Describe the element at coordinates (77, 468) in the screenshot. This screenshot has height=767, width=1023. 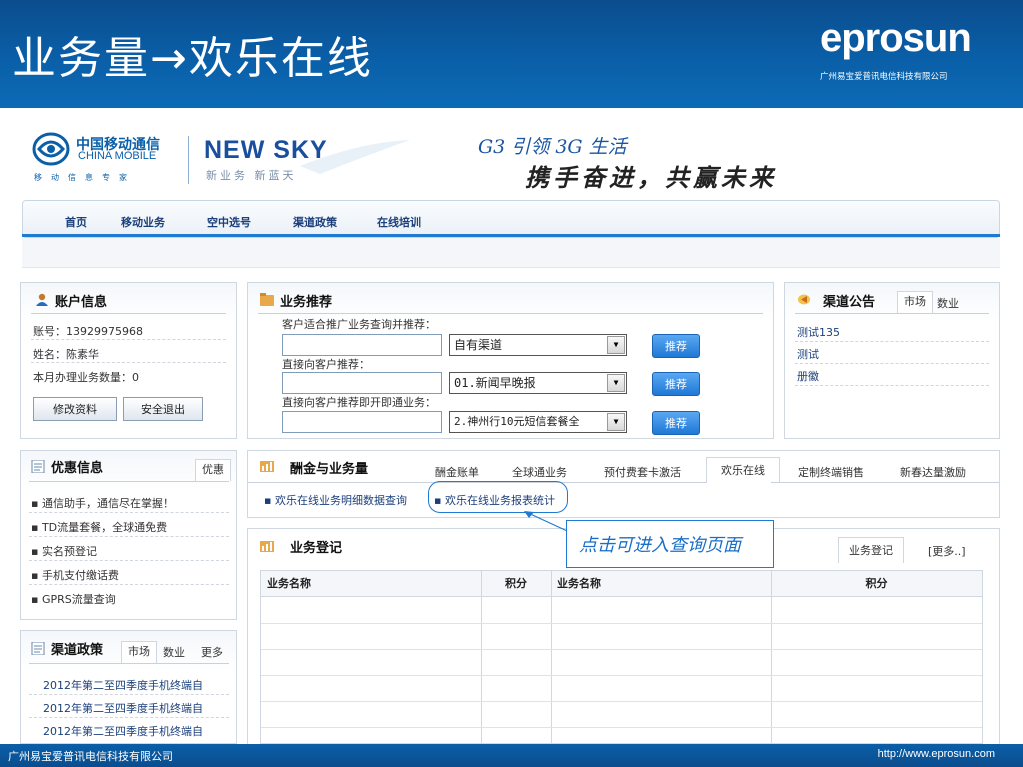
I see `promo-title: 优惠信息` at that location.